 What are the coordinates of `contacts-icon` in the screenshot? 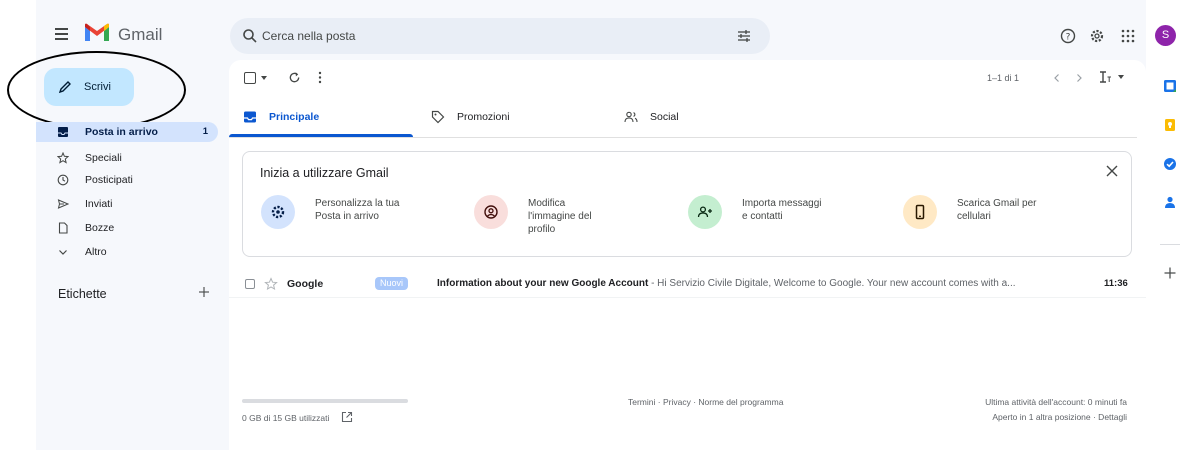 It's located at (1170, 202).